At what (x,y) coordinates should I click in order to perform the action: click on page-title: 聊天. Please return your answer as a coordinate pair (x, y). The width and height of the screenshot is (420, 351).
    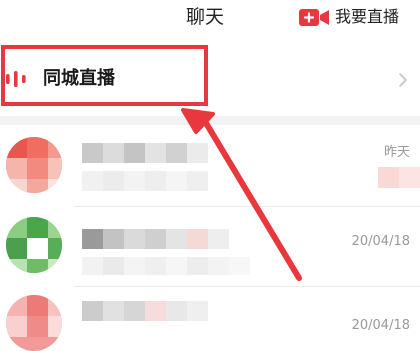
    Looking at the image, I should click on (205, 17).